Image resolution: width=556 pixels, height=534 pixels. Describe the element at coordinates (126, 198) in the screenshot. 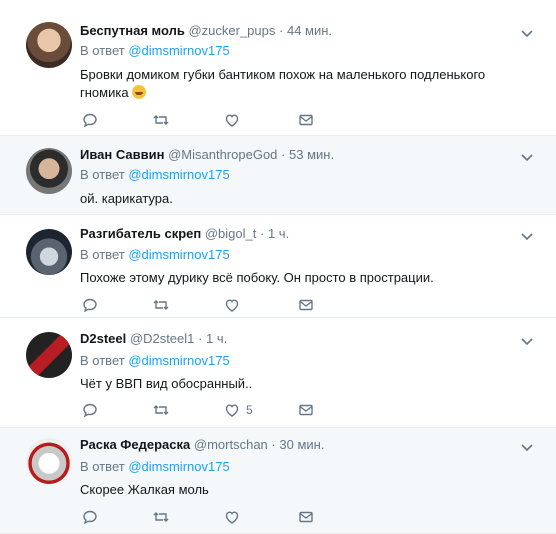

I see `tweet-text: ой. карикатура.` at that location.